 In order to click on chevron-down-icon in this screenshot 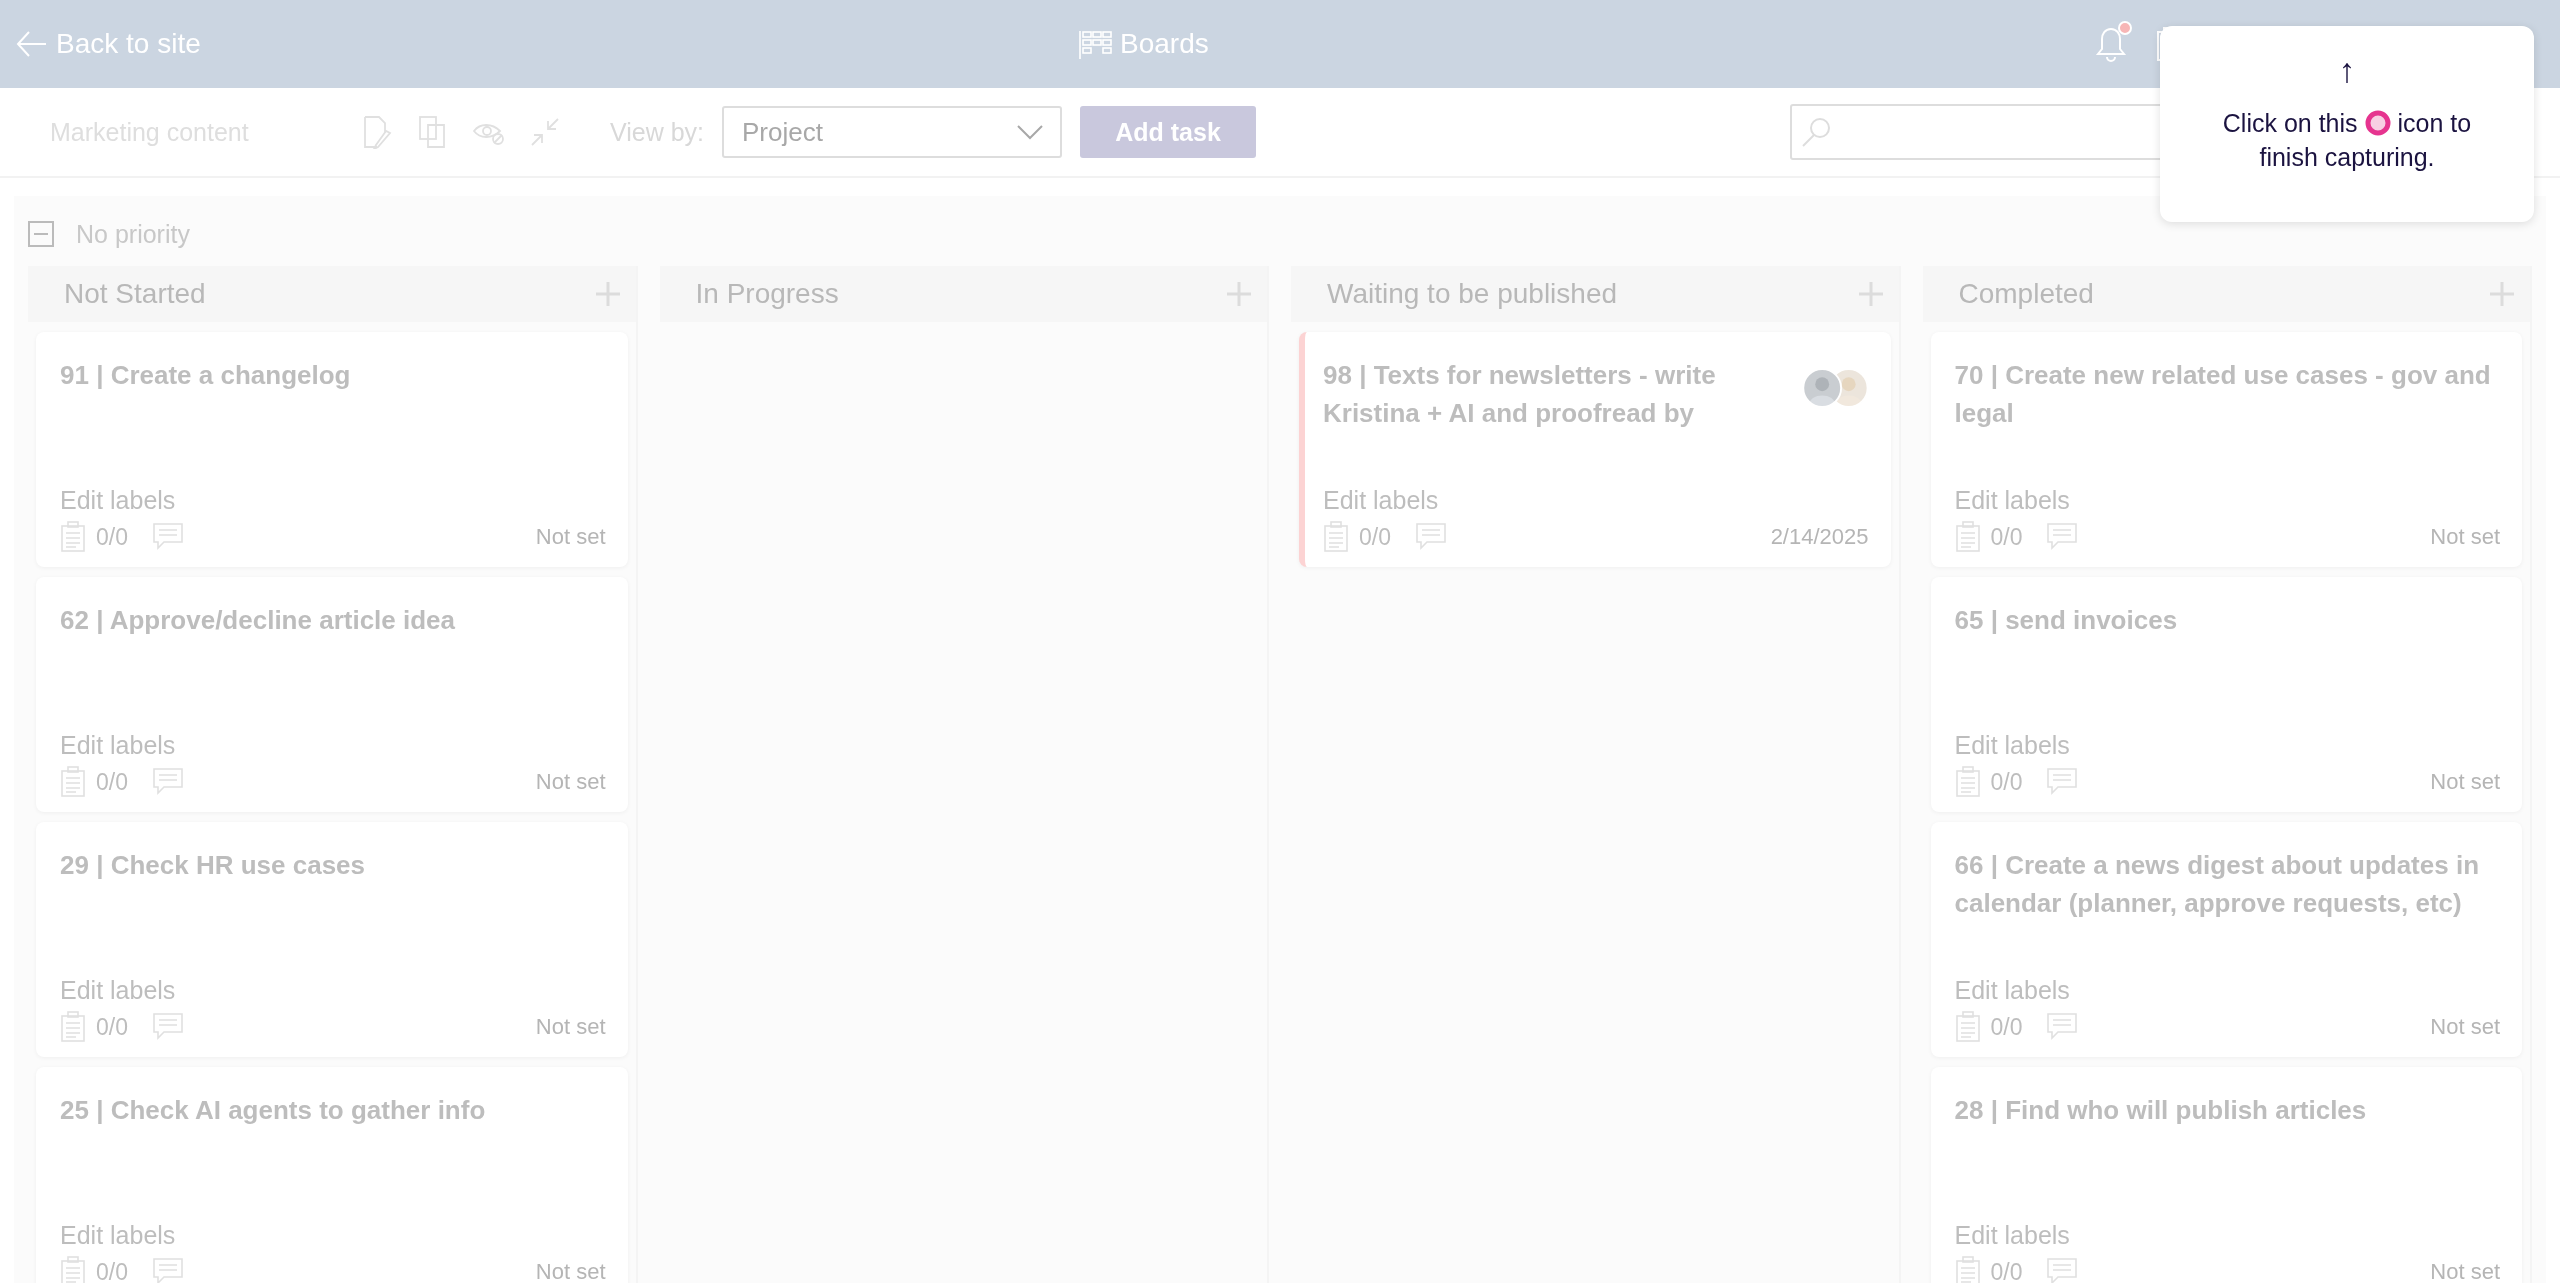, I will do `click(1030, 132)`.